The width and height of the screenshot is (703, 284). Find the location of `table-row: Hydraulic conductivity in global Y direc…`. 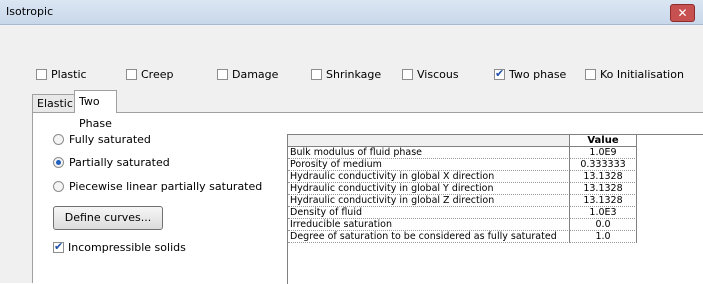

table-row: Hydraulic conductivity in global Y direc… is located at coordinates (495, 189).